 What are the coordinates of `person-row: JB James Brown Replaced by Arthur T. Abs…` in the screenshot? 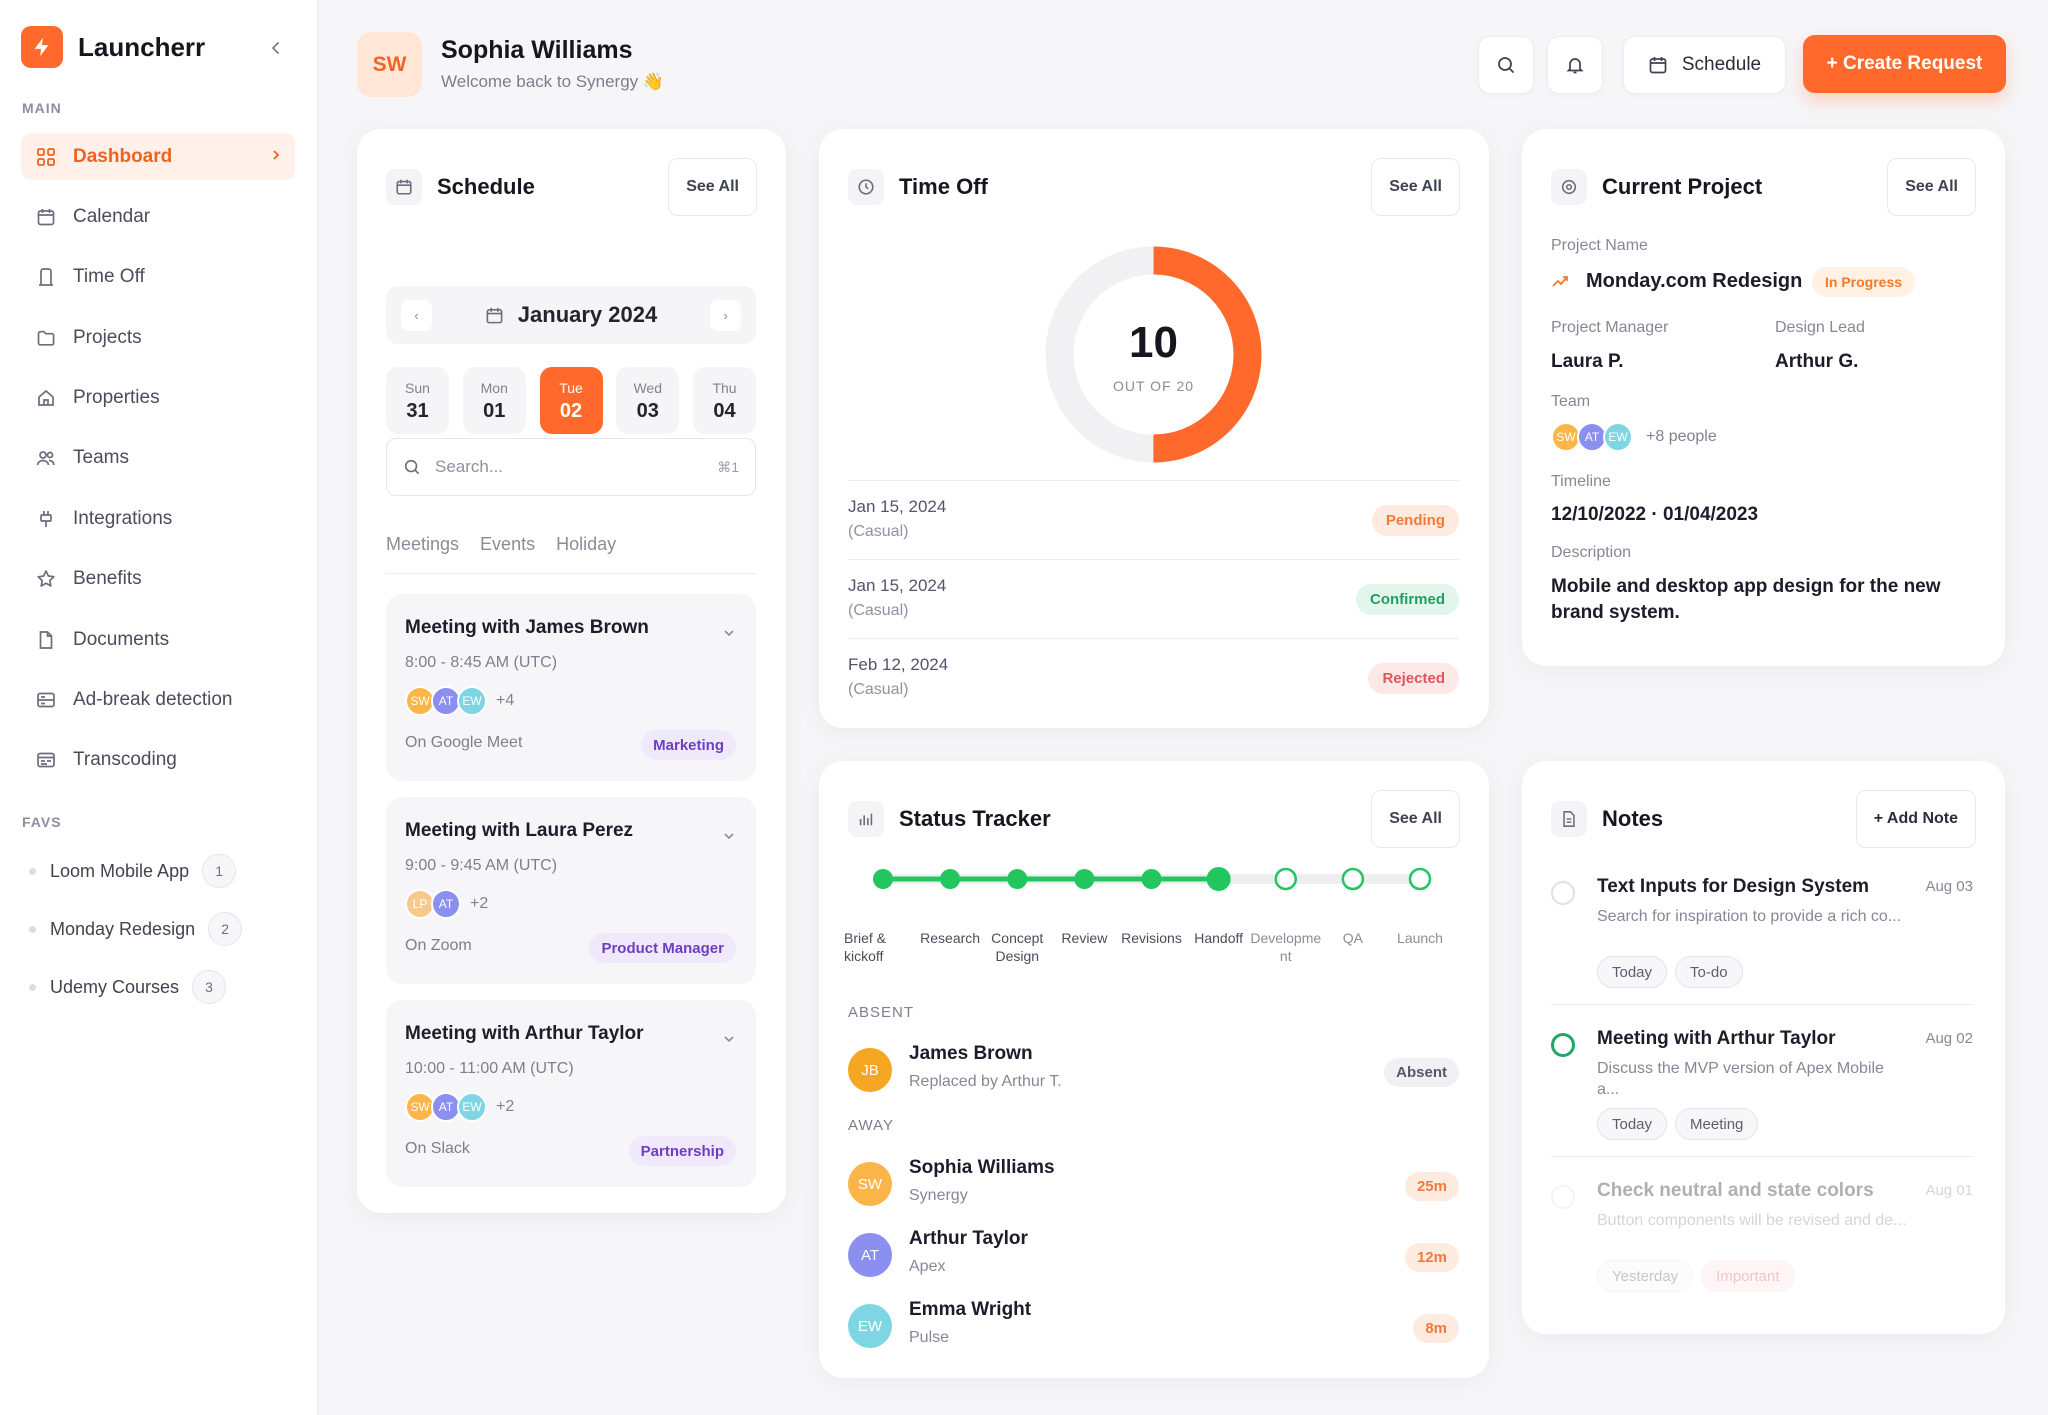 It's located at (1153, 1073).